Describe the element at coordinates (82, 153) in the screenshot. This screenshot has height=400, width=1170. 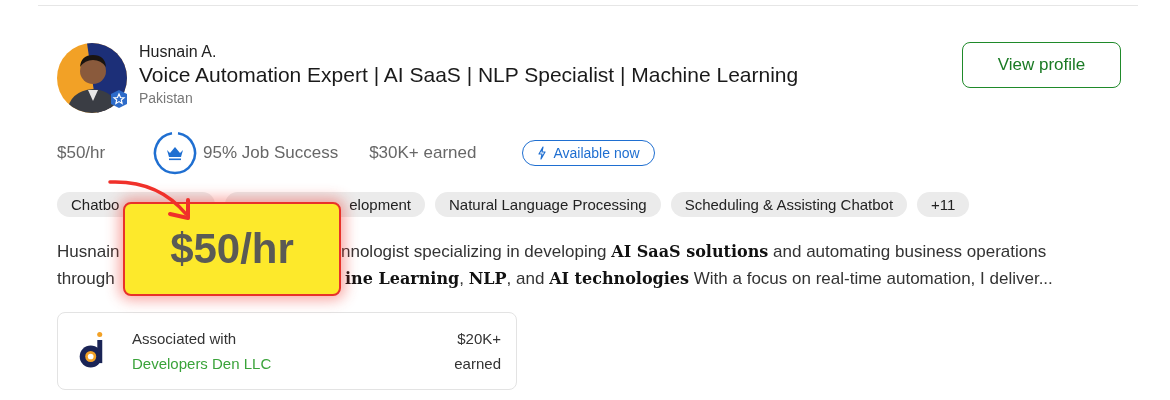
I see `hourly-rate: $50/hr` at that location.